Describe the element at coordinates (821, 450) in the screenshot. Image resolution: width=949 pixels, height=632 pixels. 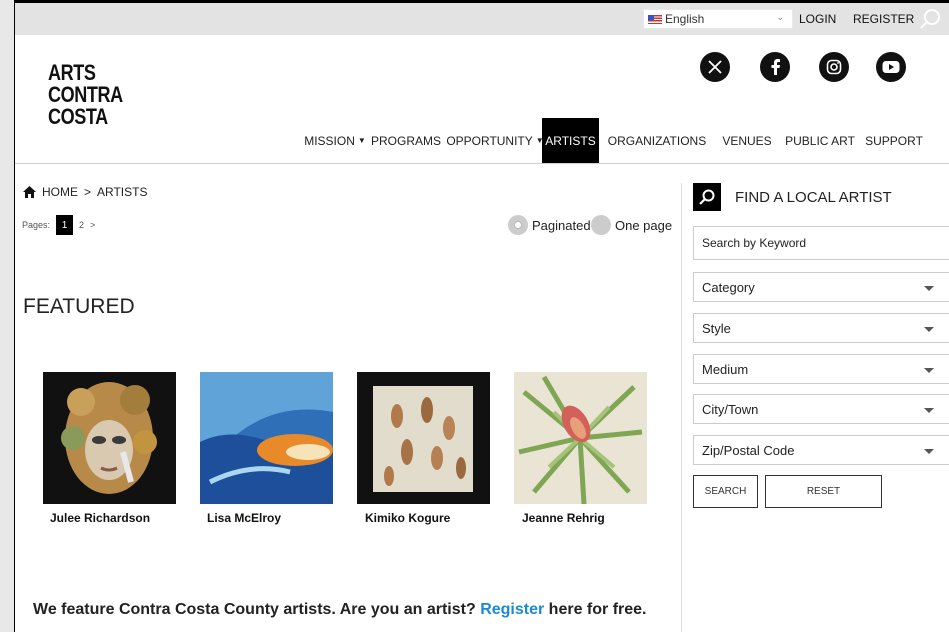
I see `zip-select: Zip/Postal Code` at that location.